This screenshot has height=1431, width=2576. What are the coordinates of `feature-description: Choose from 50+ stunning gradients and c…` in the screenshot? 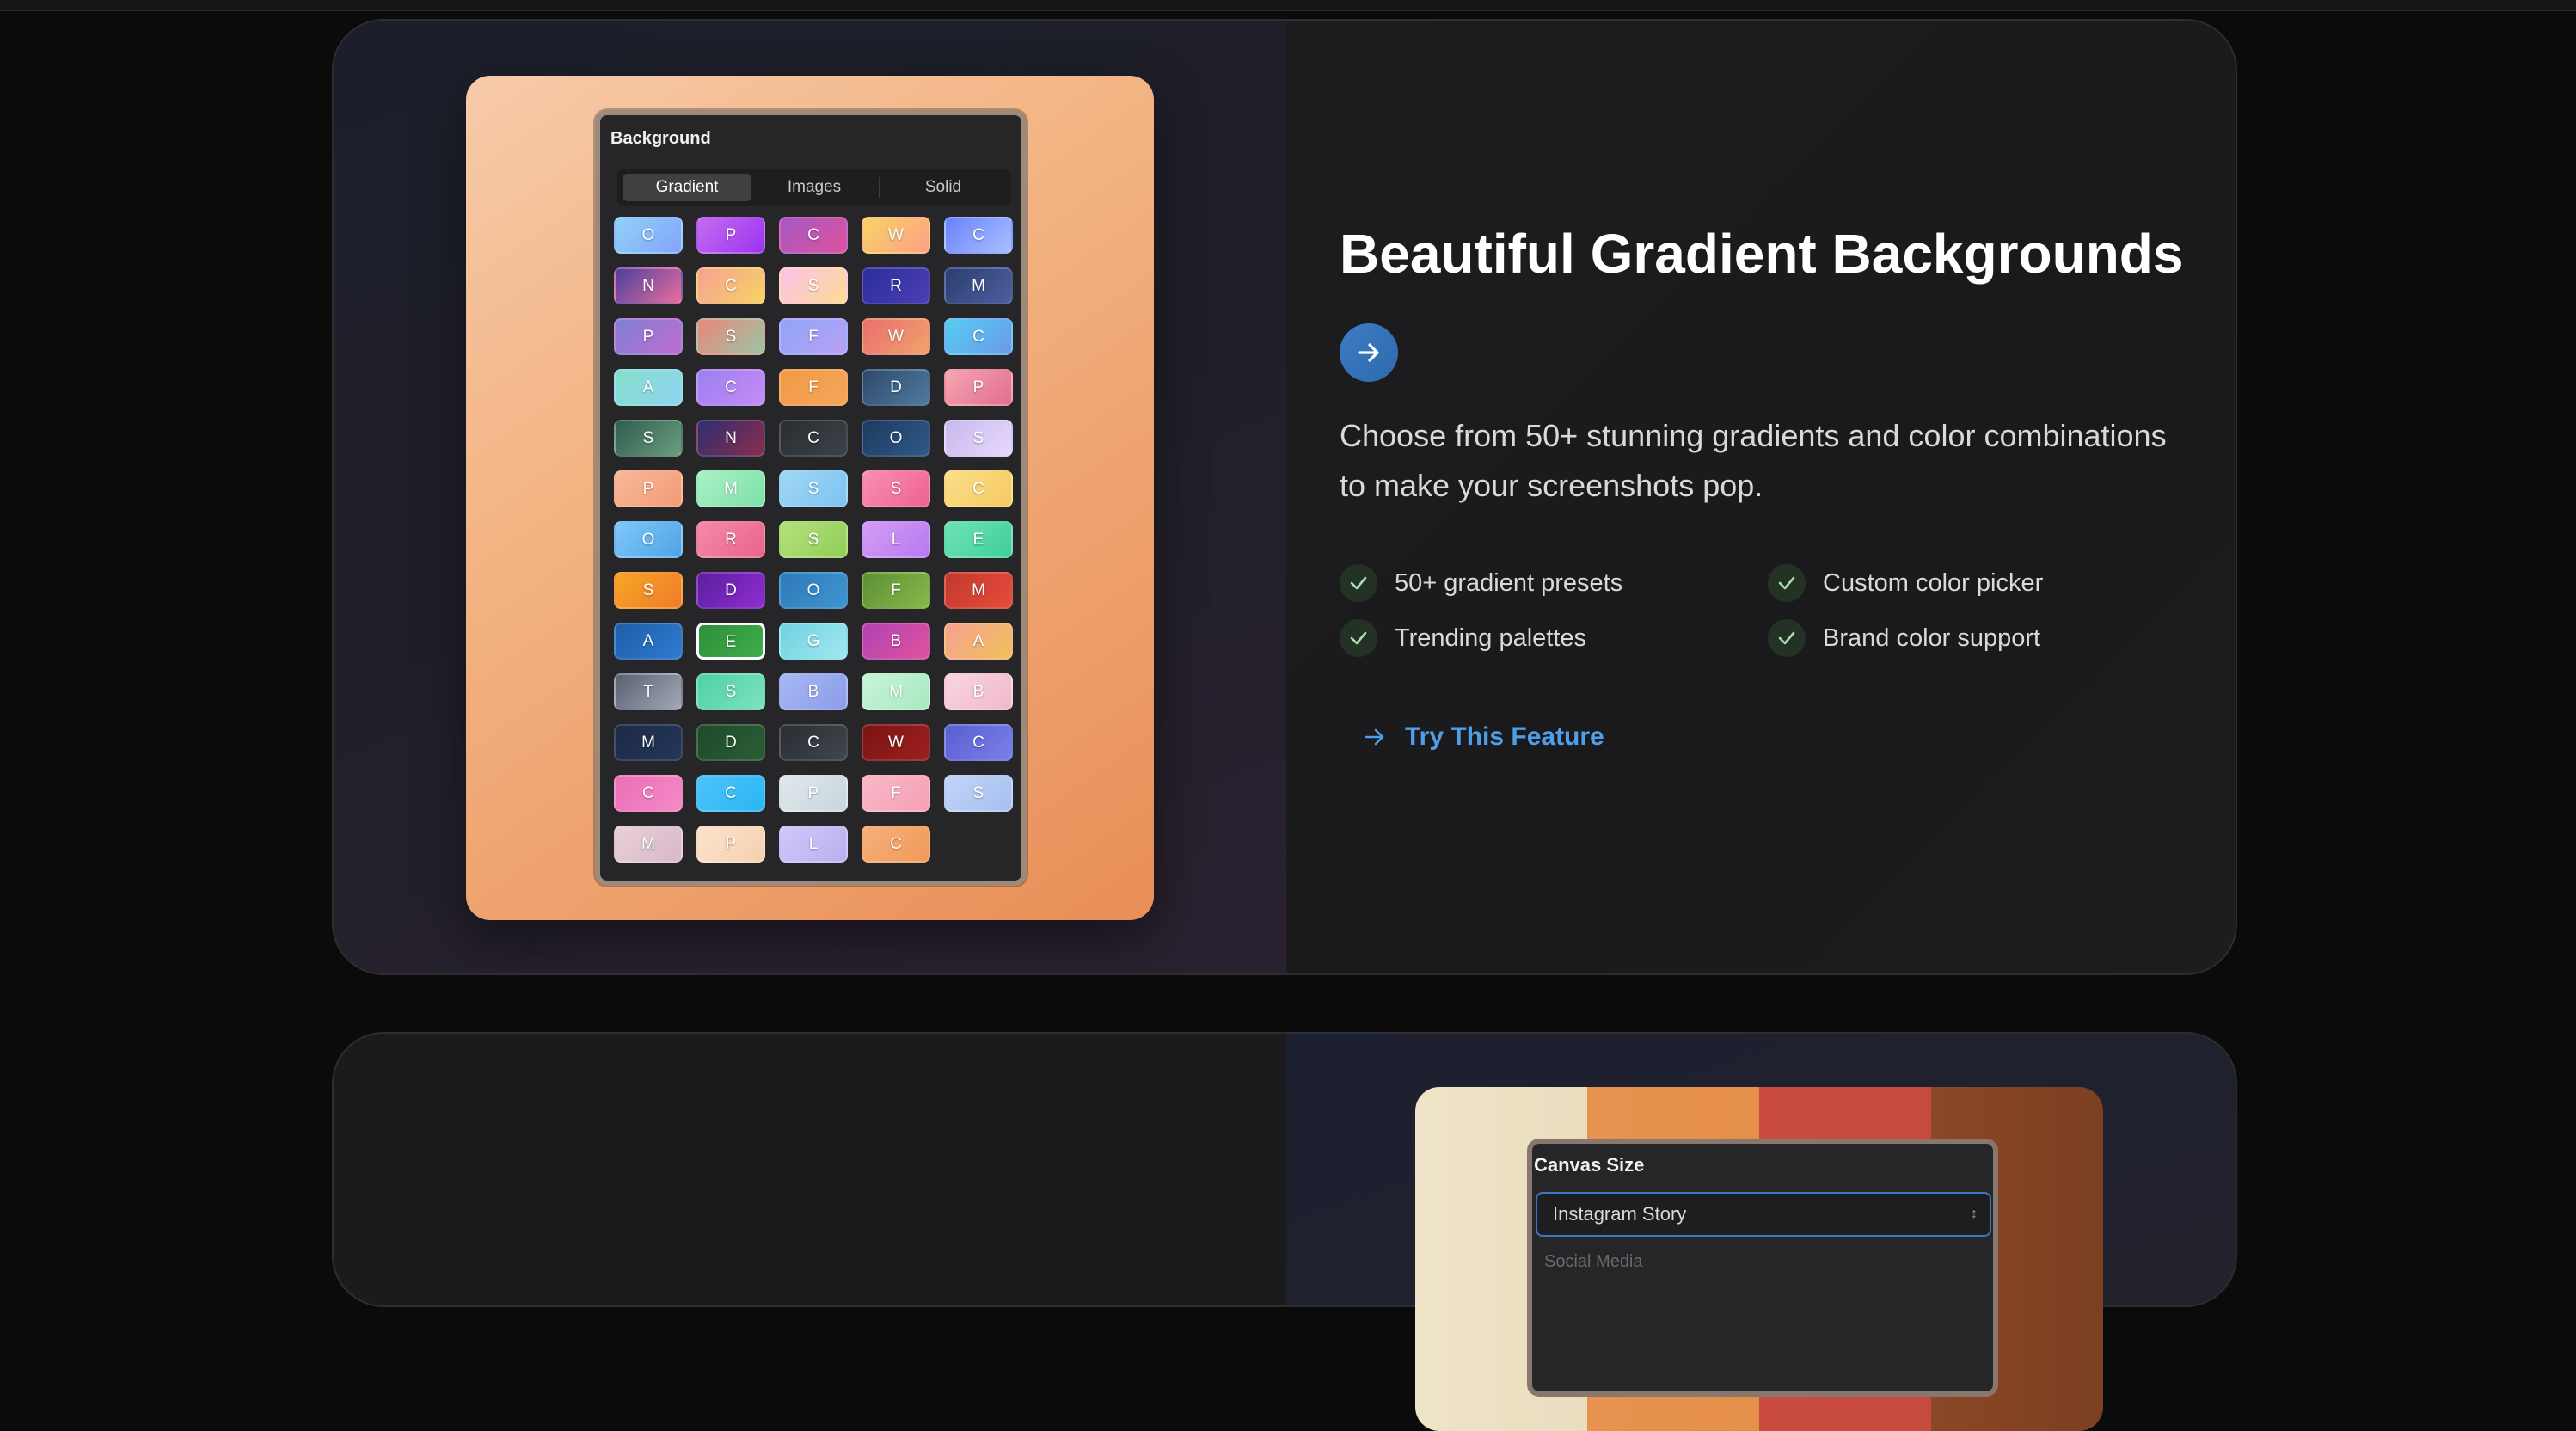 It's located at (1754, 460).